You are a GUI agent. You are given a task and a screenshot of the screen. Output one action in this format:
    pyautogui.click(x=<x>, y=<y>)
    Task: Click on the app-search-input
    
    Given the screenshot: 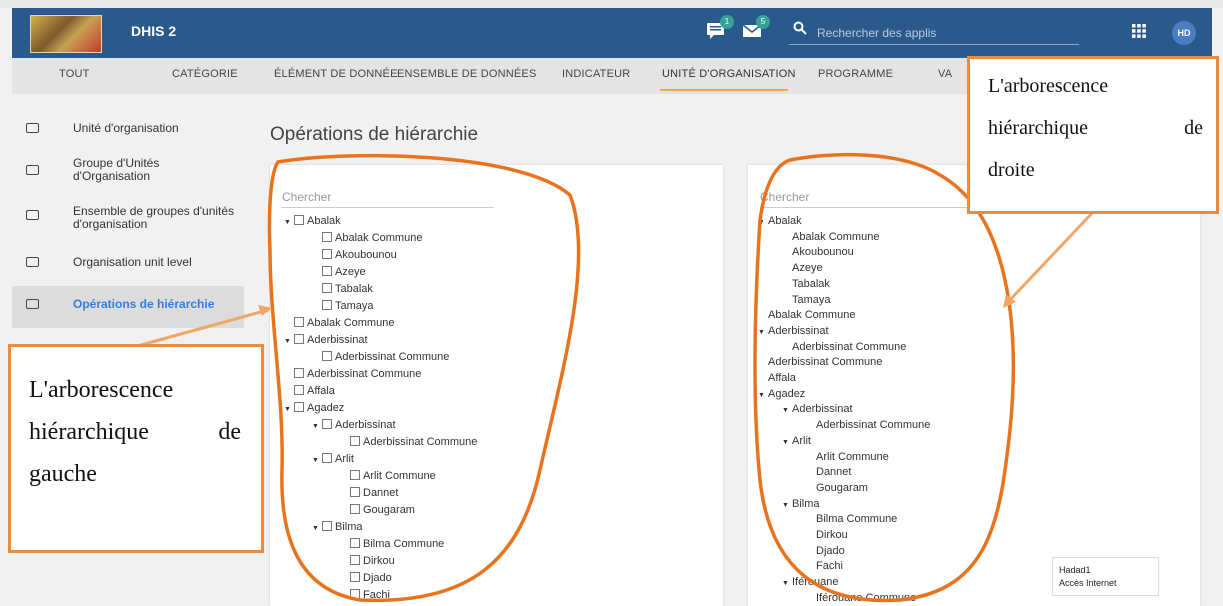 What is the action you would take?
    pyautogui.click(x=947, y=33)
    